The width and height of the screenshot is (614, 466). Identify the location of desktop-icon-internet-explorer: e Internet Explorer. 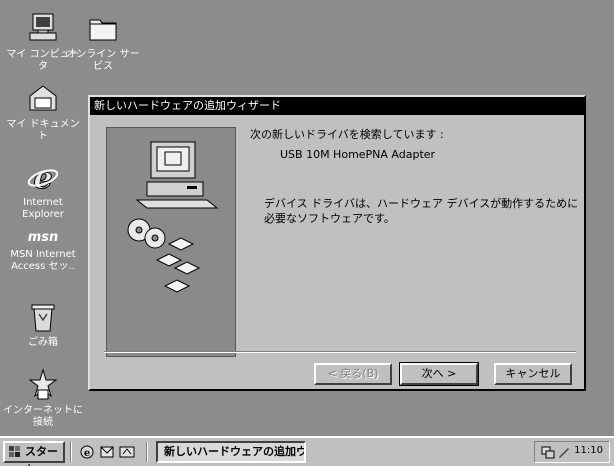
(43, 190).